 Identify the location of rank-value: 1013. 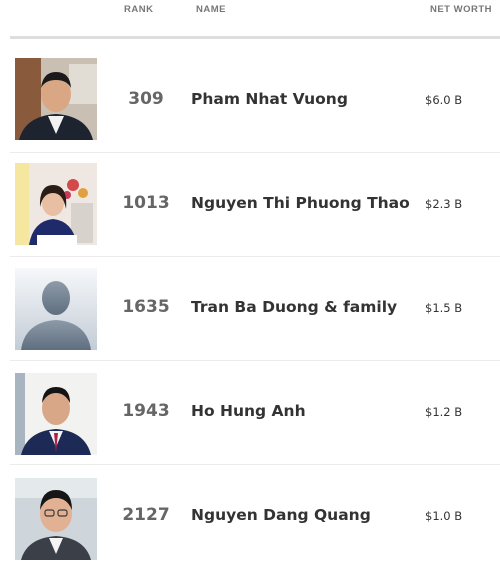
(146, 203).